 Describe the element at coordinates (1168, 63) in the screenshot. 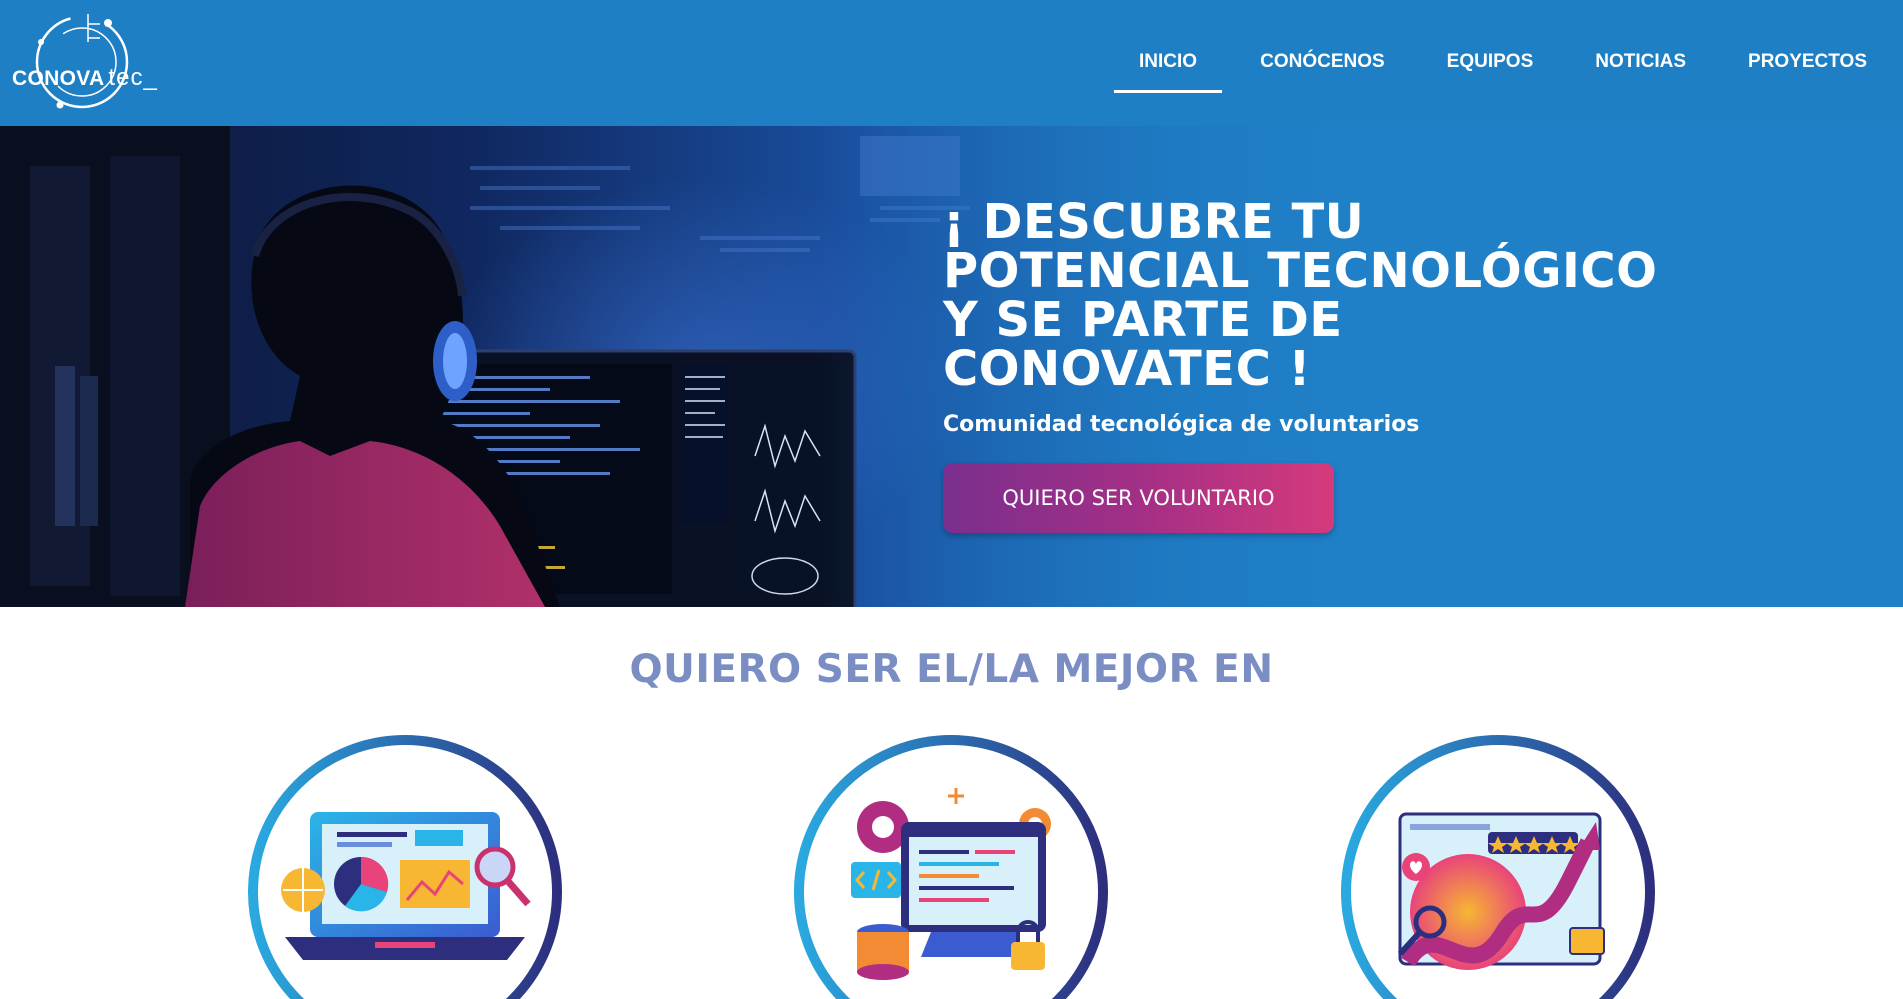

I see `nav-item-inicio: INICIO` at that location.